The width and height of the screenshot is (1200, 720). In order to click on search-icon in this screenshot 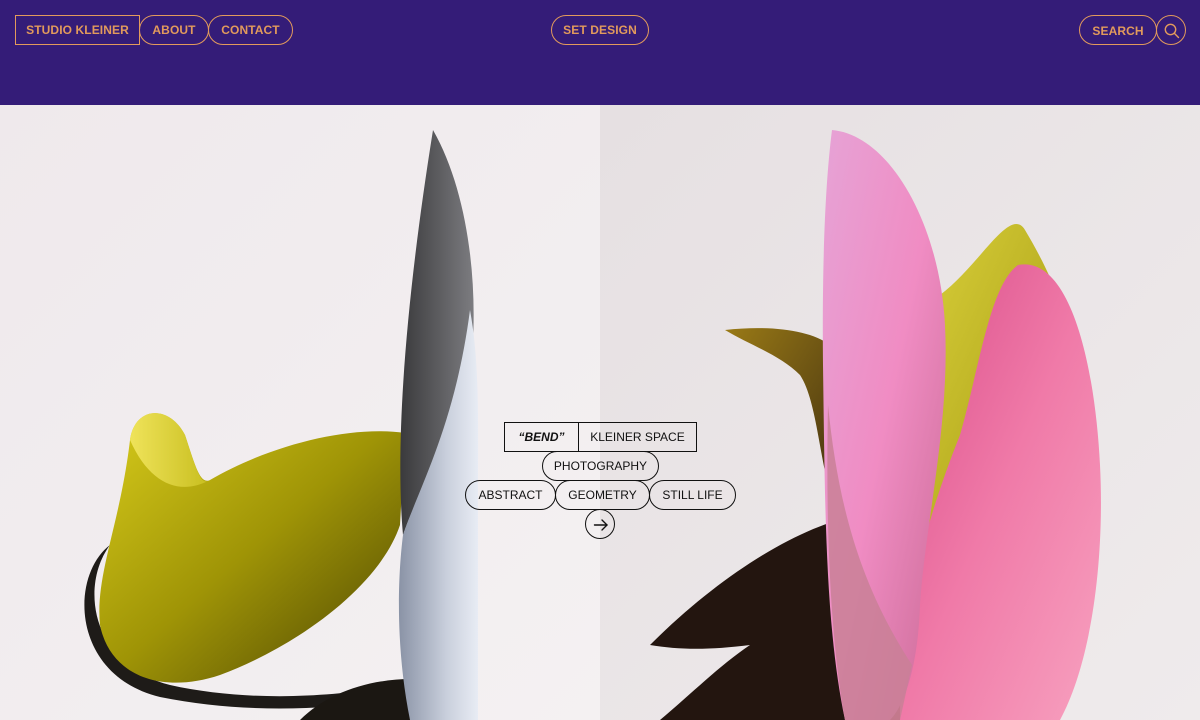, I will do `click(1171, 30)`.